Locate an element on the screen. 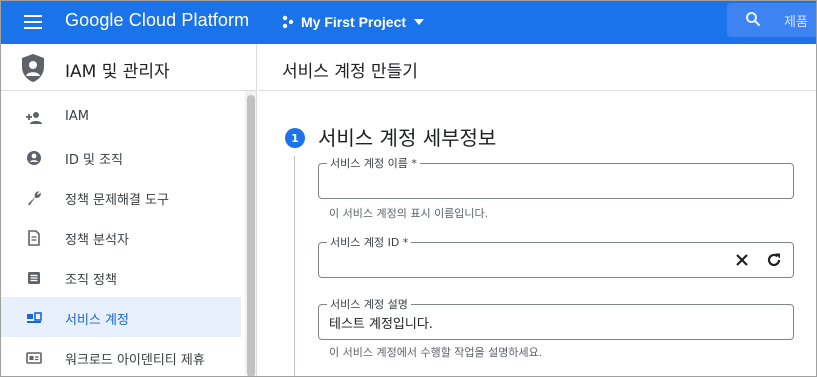 The height and width of the screenshot is (377, 817). list-alt-icon is located at coordinates (34, 278).